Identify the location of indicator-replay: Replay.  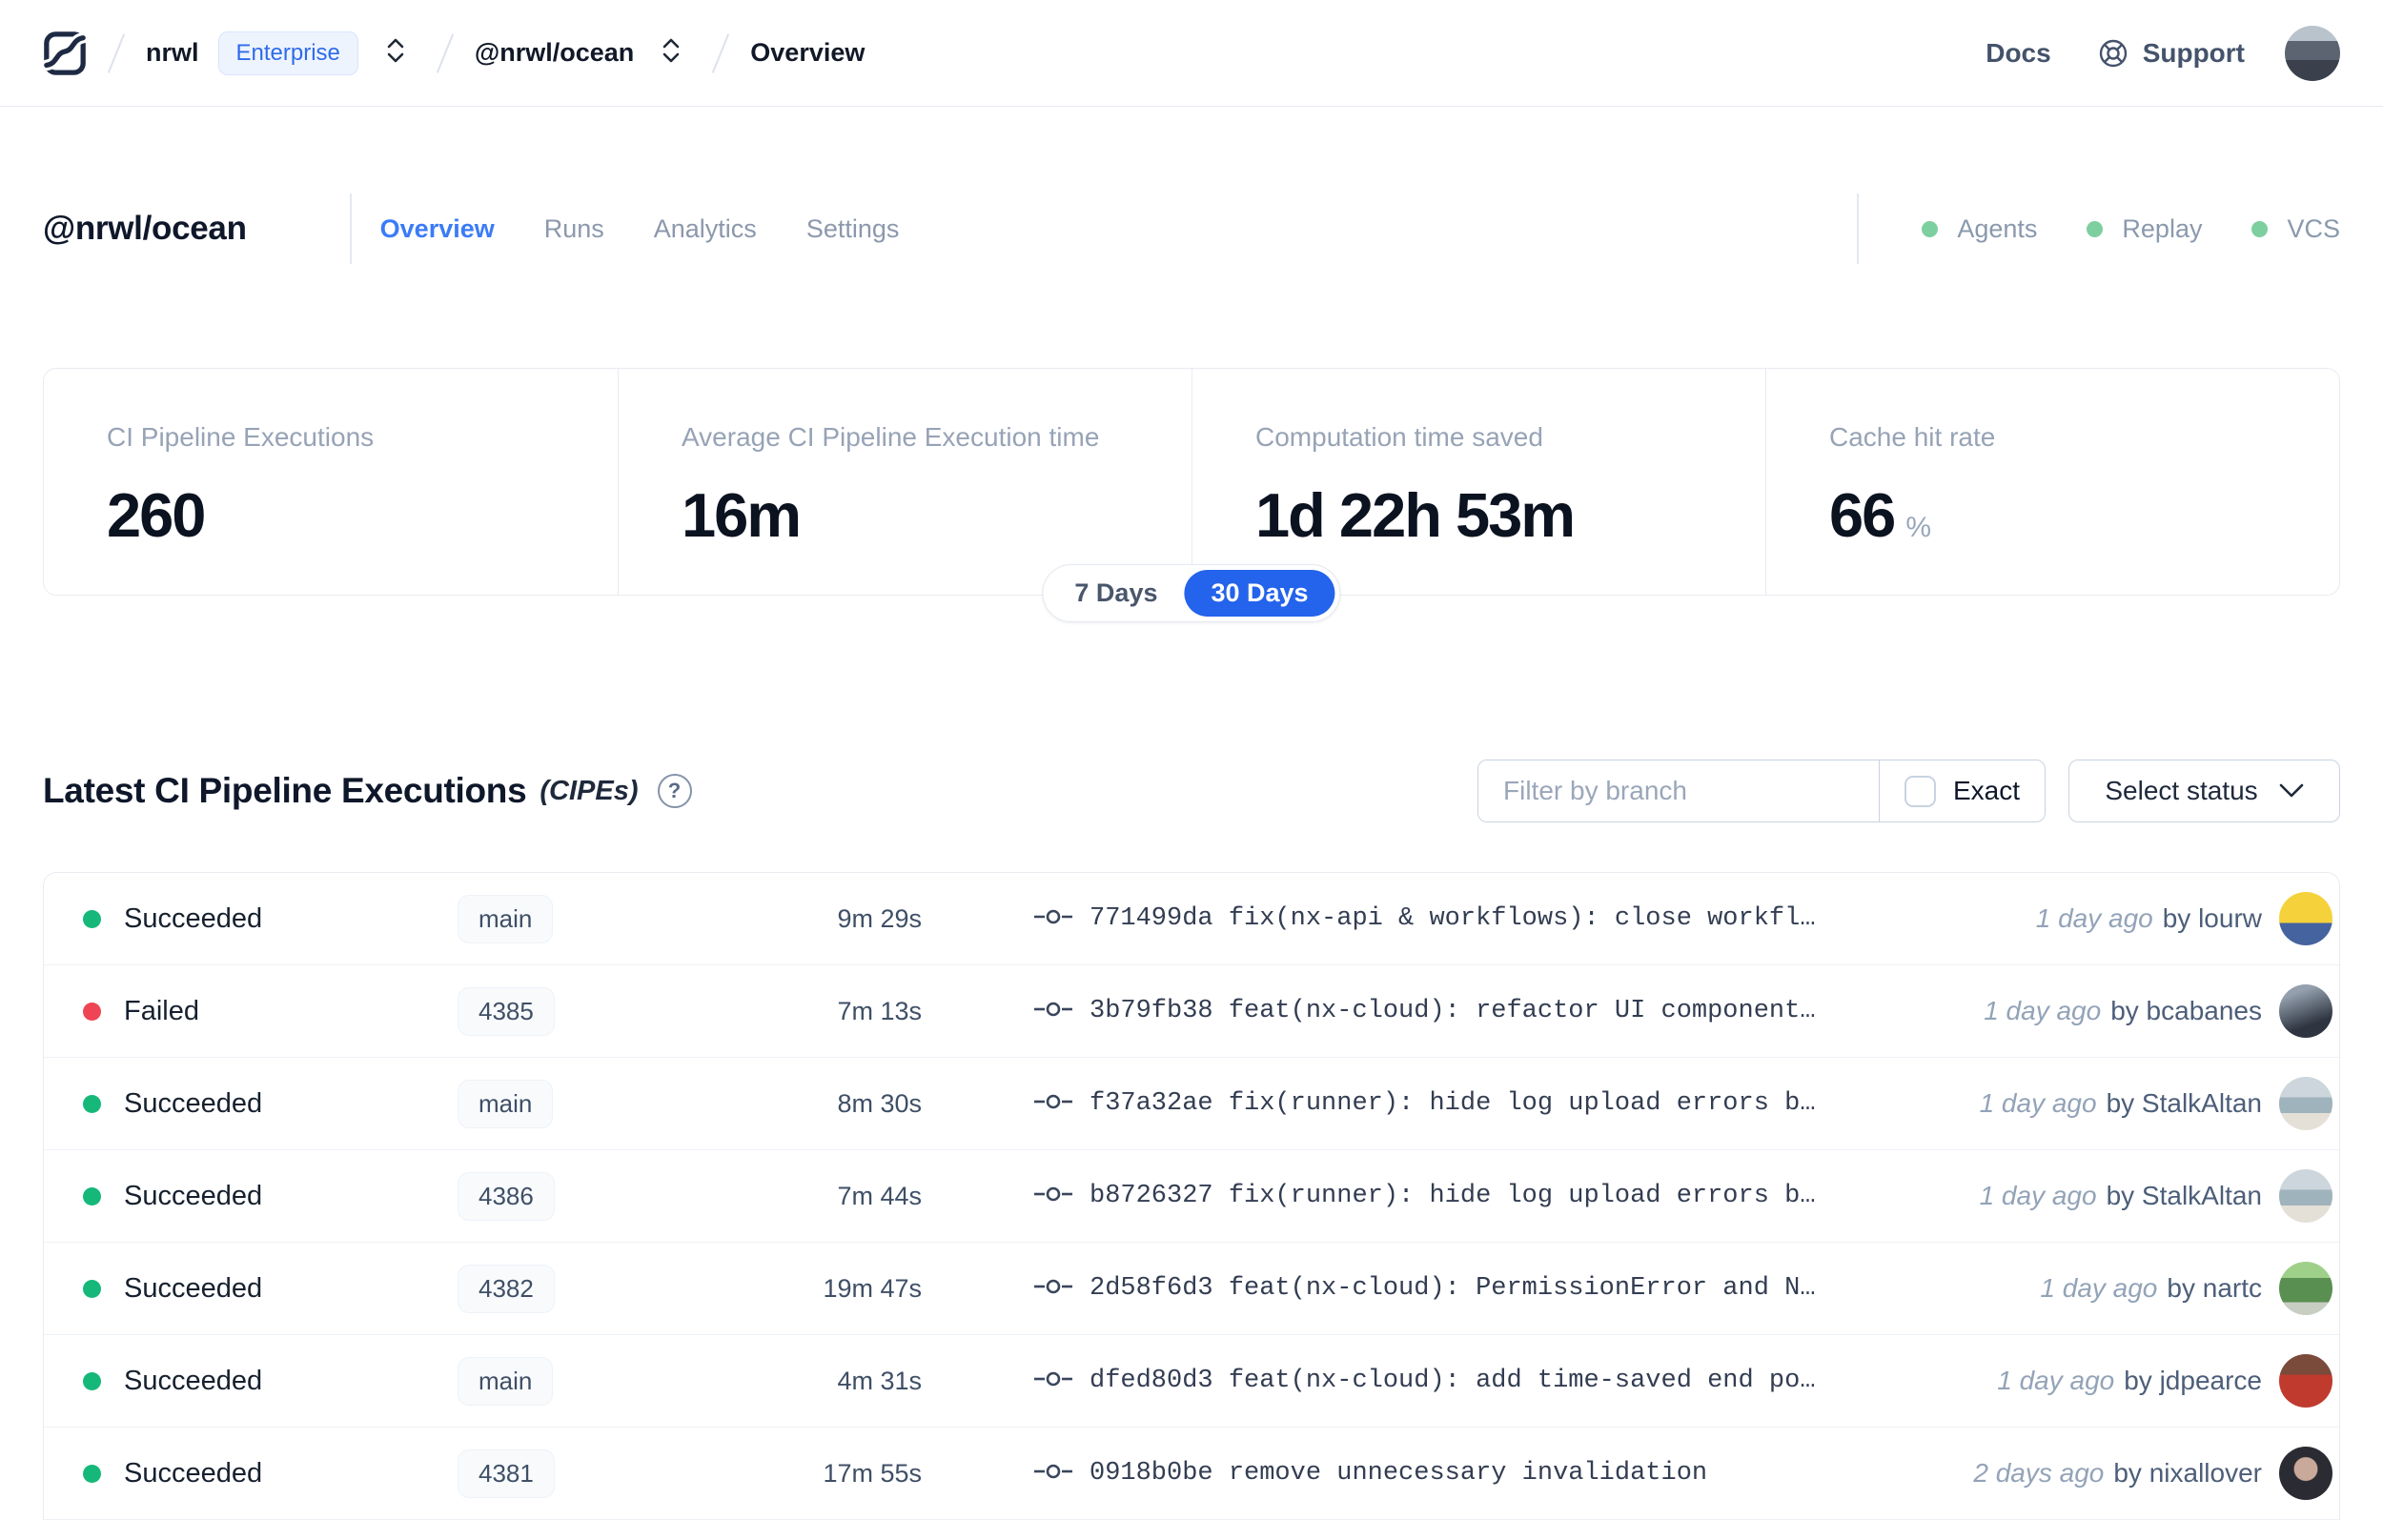
(2144, 229).